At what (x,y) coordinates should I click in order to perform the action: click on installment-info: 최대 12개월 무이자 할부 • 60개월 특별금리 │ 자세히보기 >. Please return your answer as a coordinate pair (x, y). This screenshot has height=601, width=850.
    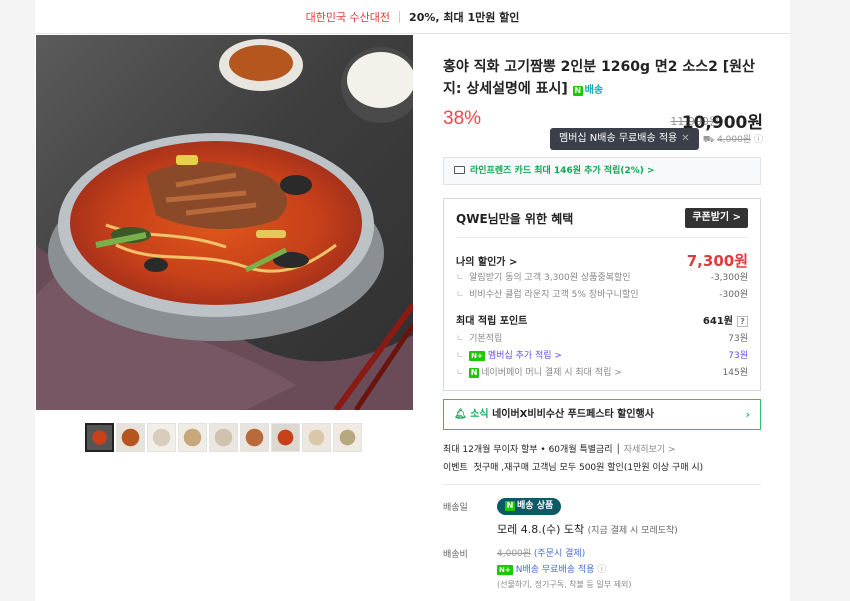
    Looking at the image, I should click on (559, 450).